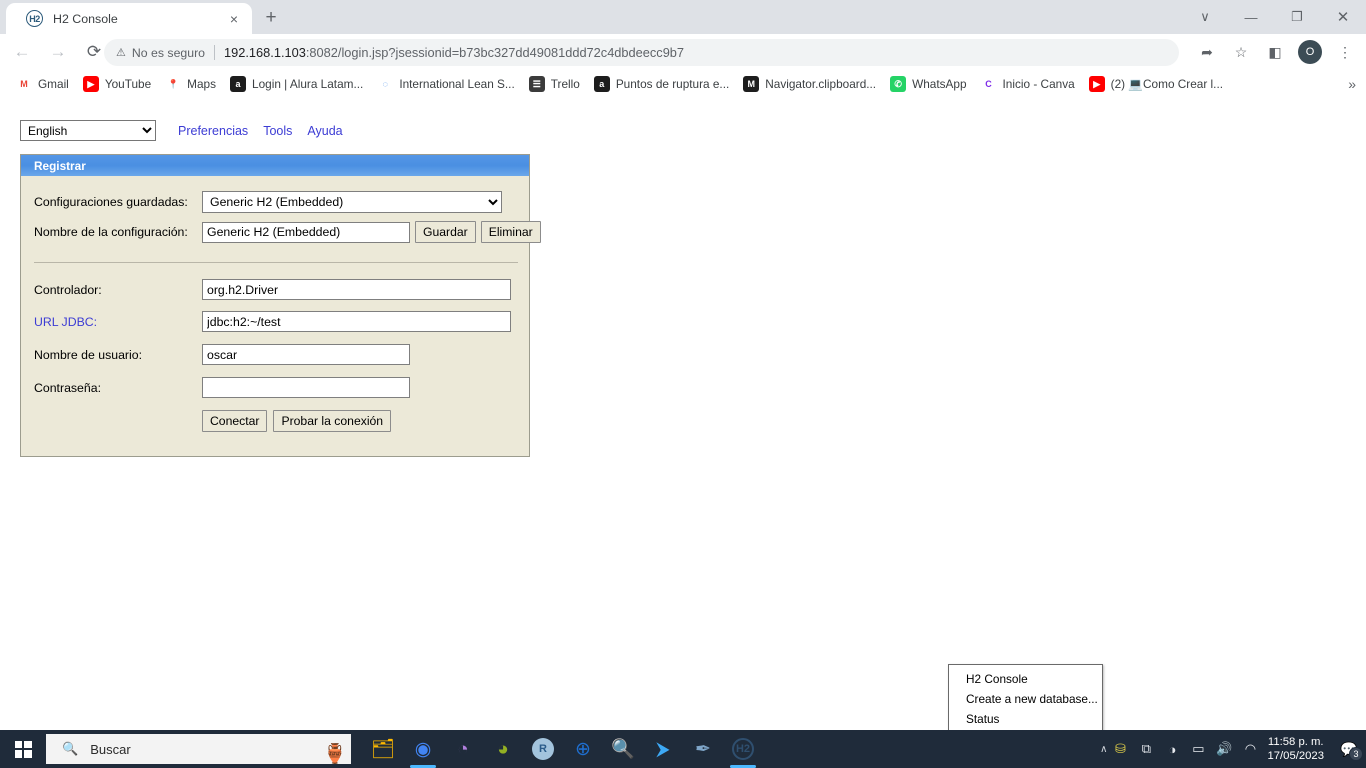 The height and width of the screenshot is (768, 1366). Describe the element at coordinates (1025, 679) in the screenshot. I see `menu-item-h2-console: H2 Console` at that location.